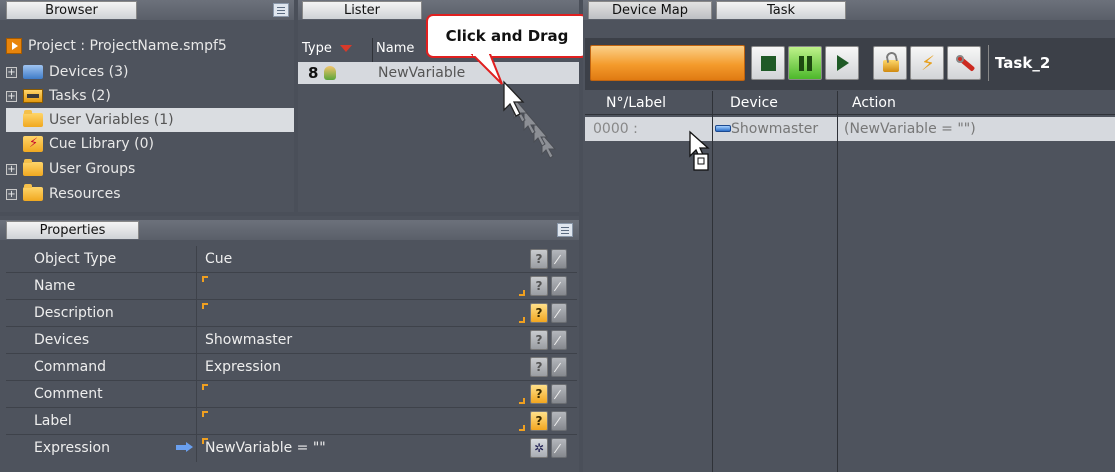 The height and width of the screenshot is (472, 1115). Describe the element at coordinates (116, 46) in the screenshot. I see `tree-item-project: Project : ProjectName.smpf5` at that location.